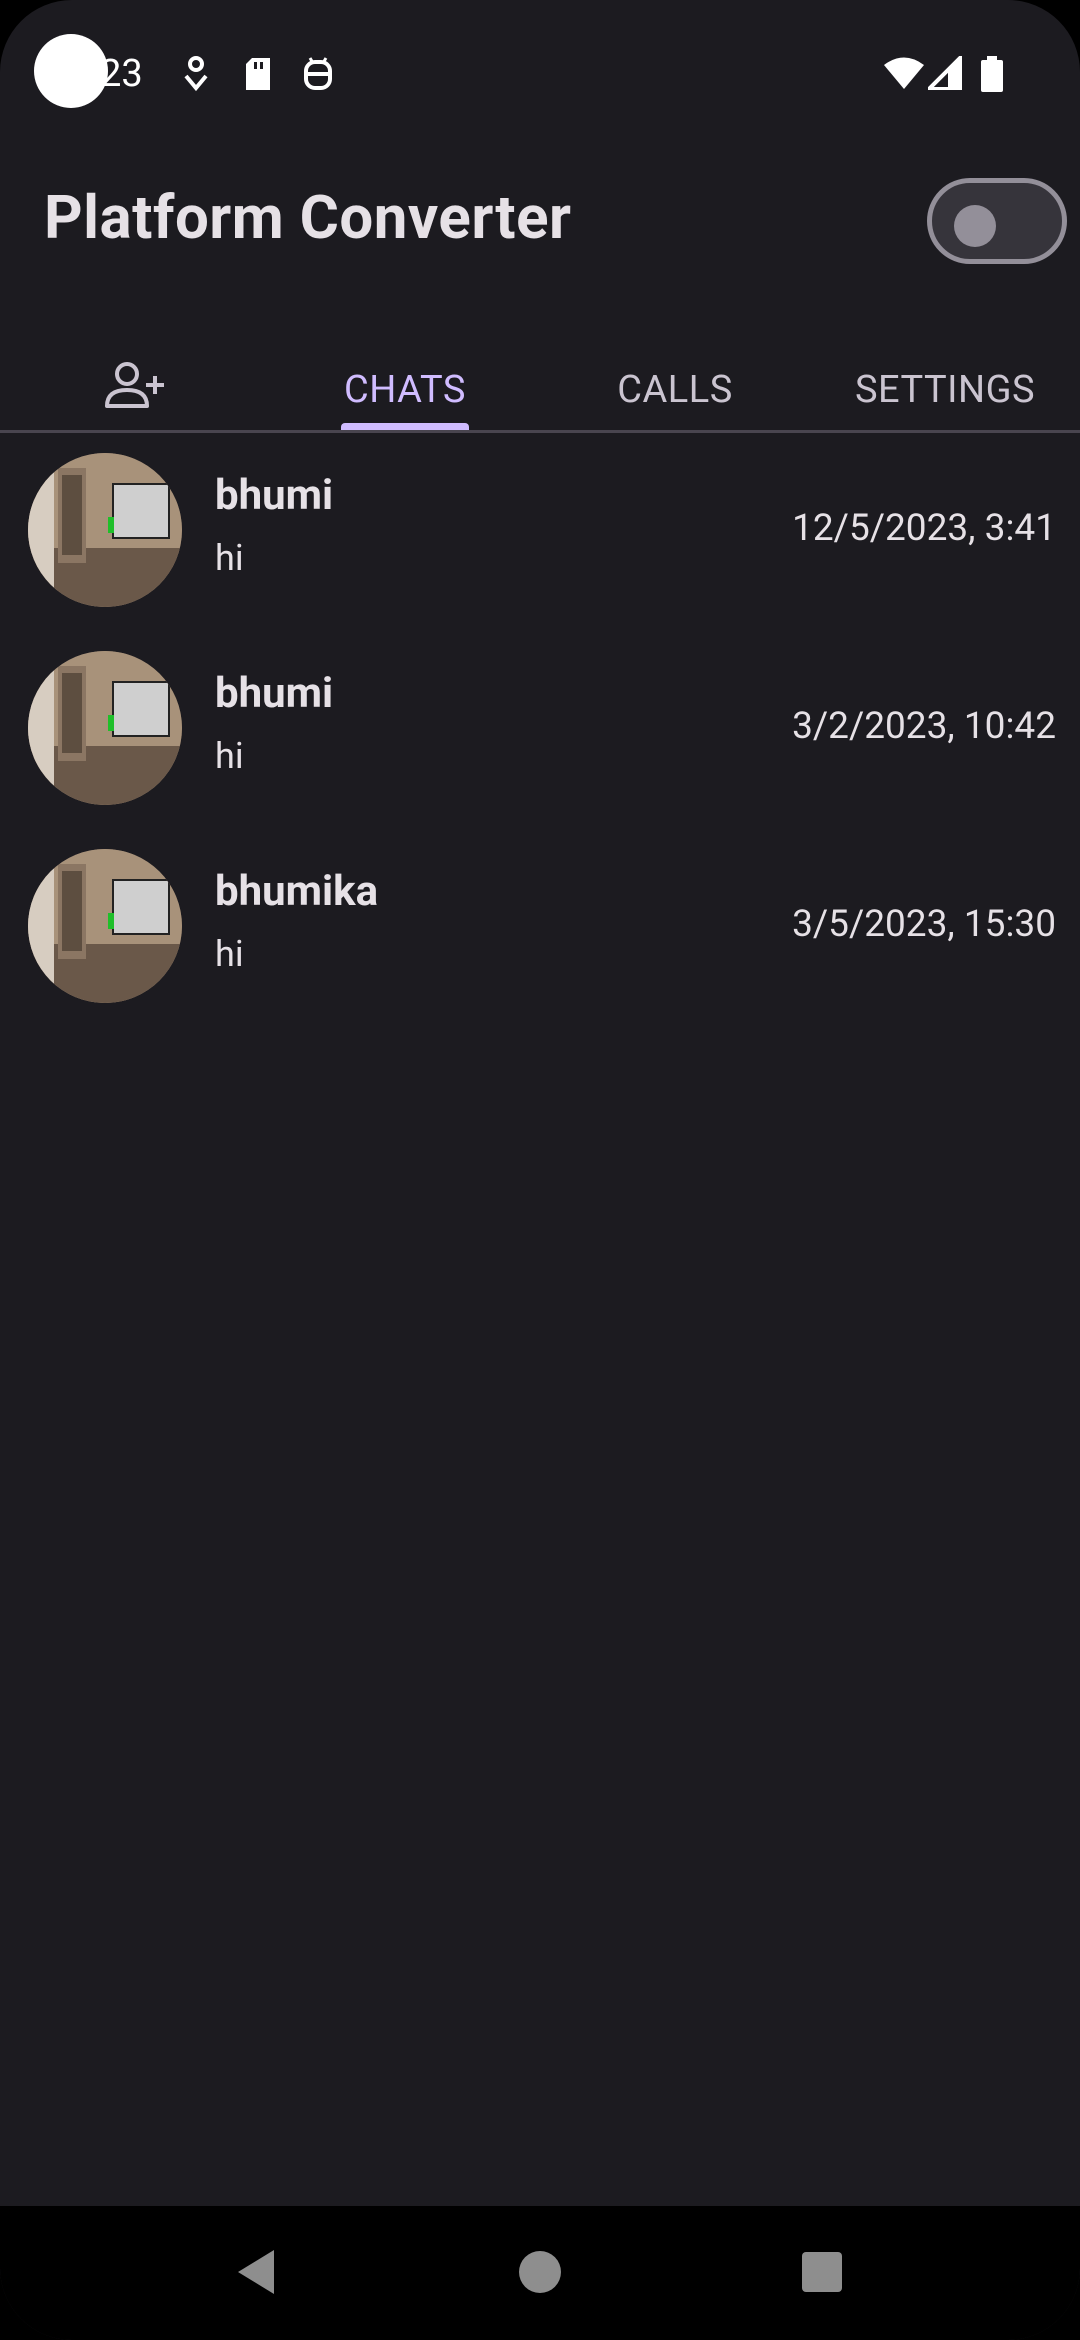 Image resolution: width=1080 pixels, height=2340 pixels. Describe the element at coordinates (318, 76) in the screenshot. I see `android-debug-icon` at that location.